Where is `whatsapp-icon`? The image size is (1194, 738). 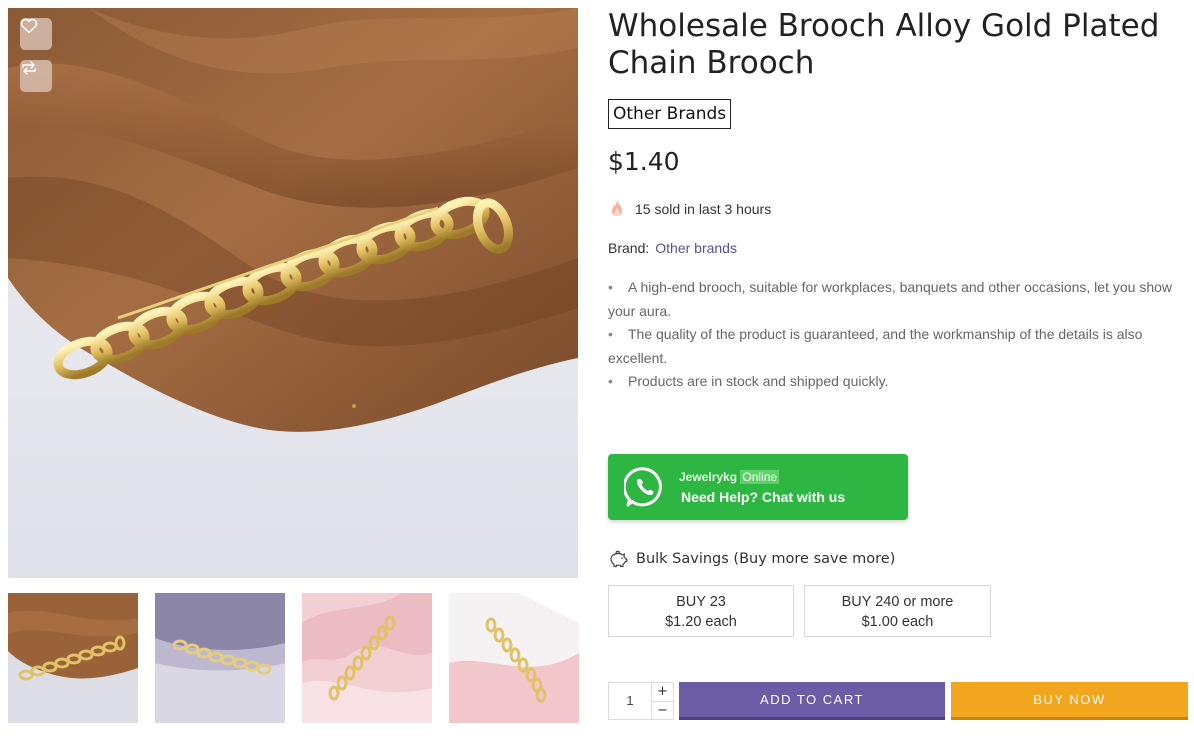 whatsapp-icon is located at coordinates (643, 487).